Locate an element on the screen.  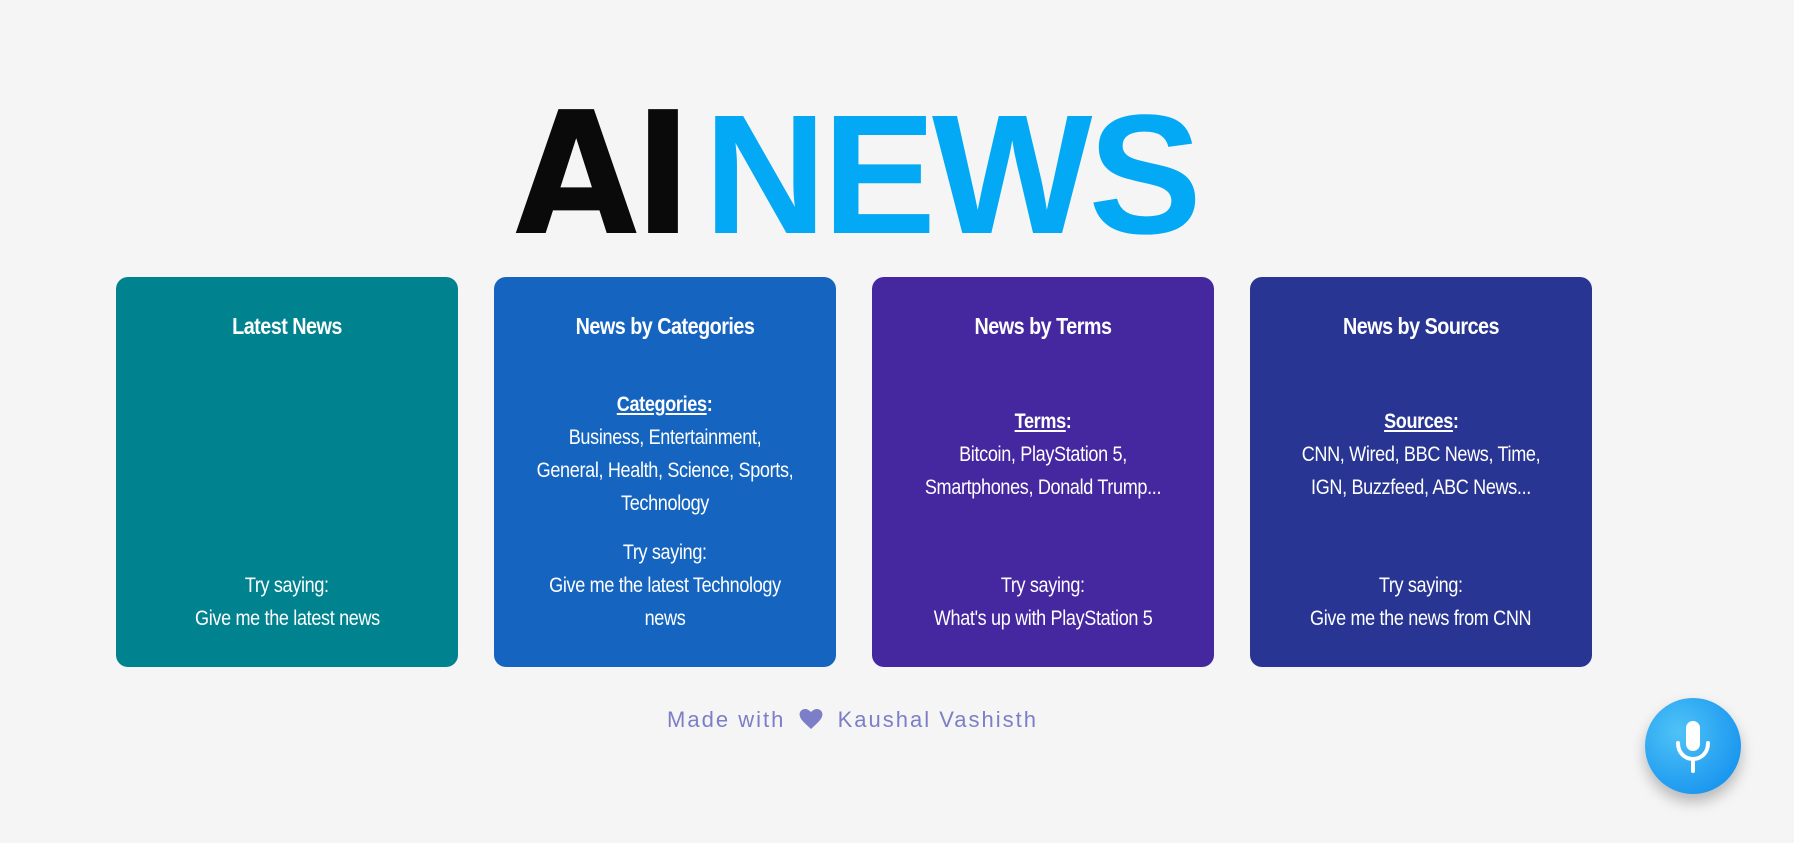
info-label: Categories is located at coordinates (662, 404).